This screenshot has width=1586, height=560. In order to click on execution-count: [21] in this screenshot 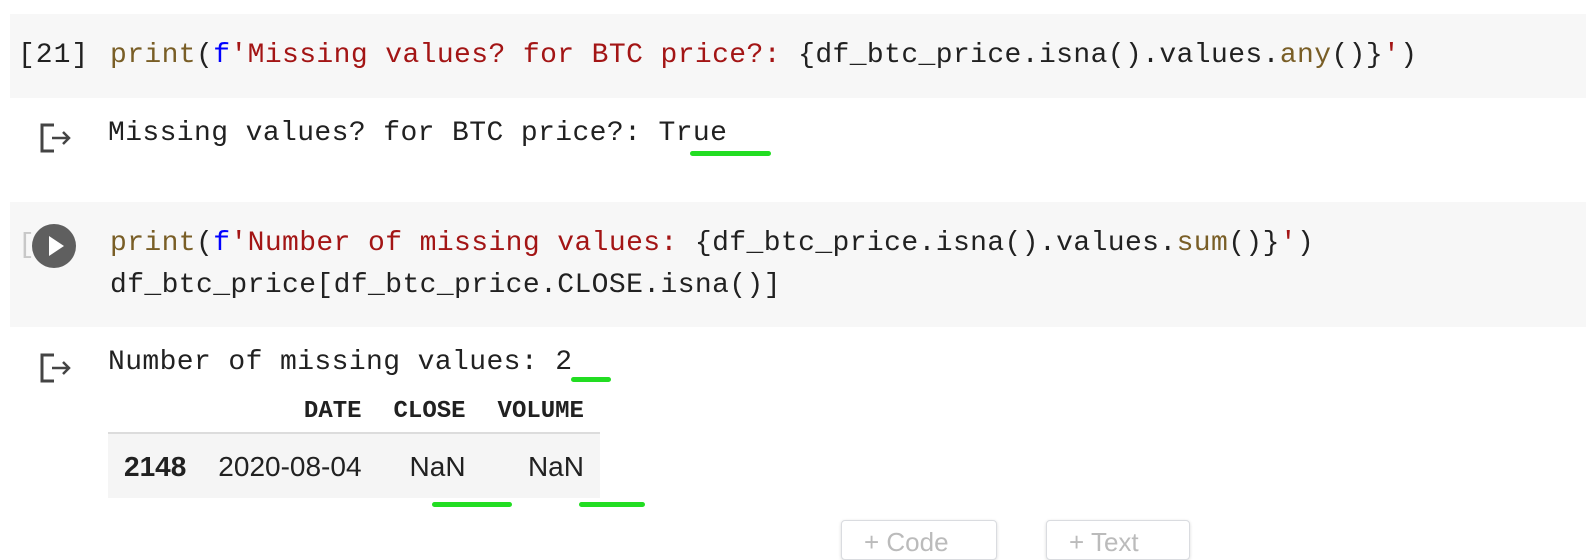, I will do `click(54, 55)`.